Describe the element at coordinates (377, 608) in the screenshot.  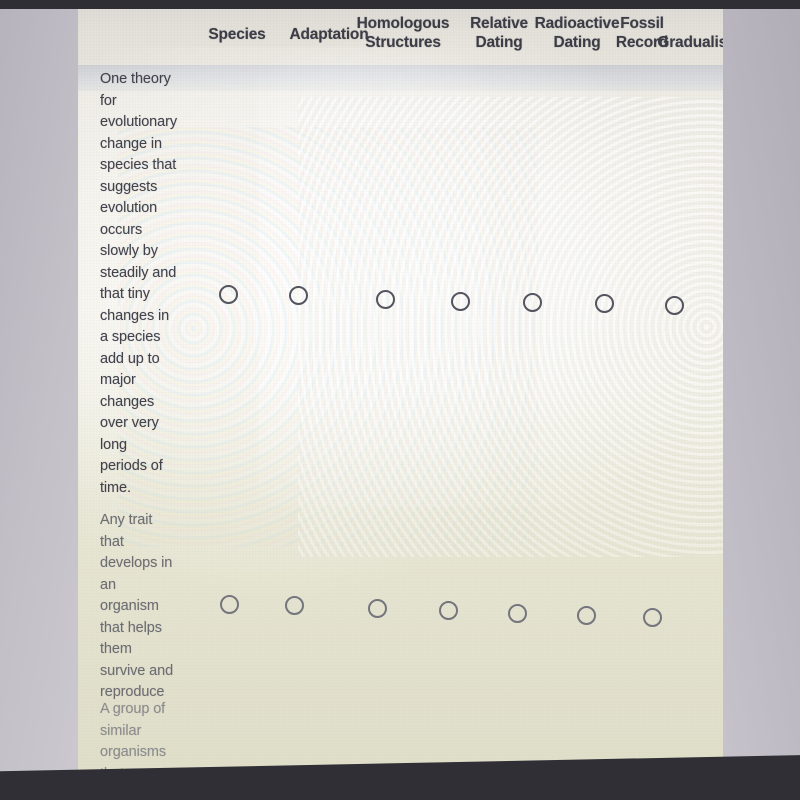
I see `radio-row-2-homologous-structures` at that location.